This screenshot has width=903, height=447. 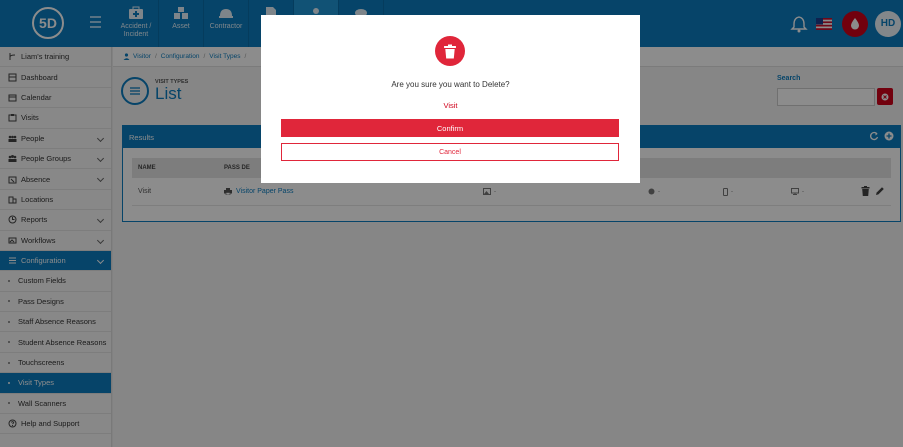 I want to click on cancel-button: Cancel, so click(x=450, y=152).